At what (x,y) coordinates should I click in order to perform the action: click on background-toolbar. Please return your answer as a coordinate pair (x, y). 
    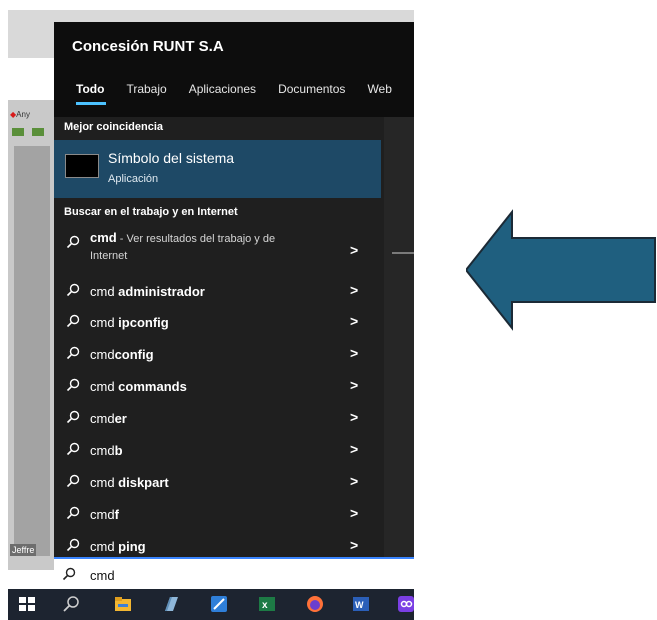
    Looking at the image, I should click on (32, 132).